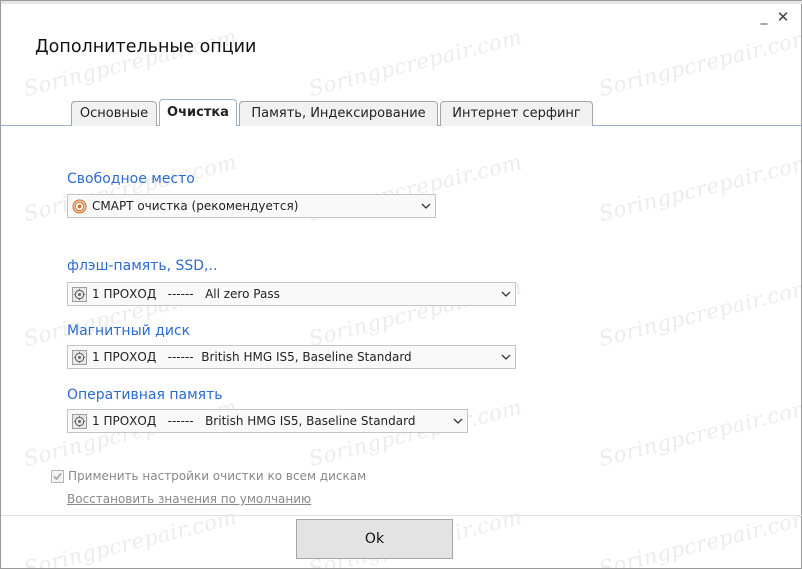 The image size is (802, 569). Describe the element at coordinates (401, 515) in the screenshot. I see `bottom-separator` at that location.